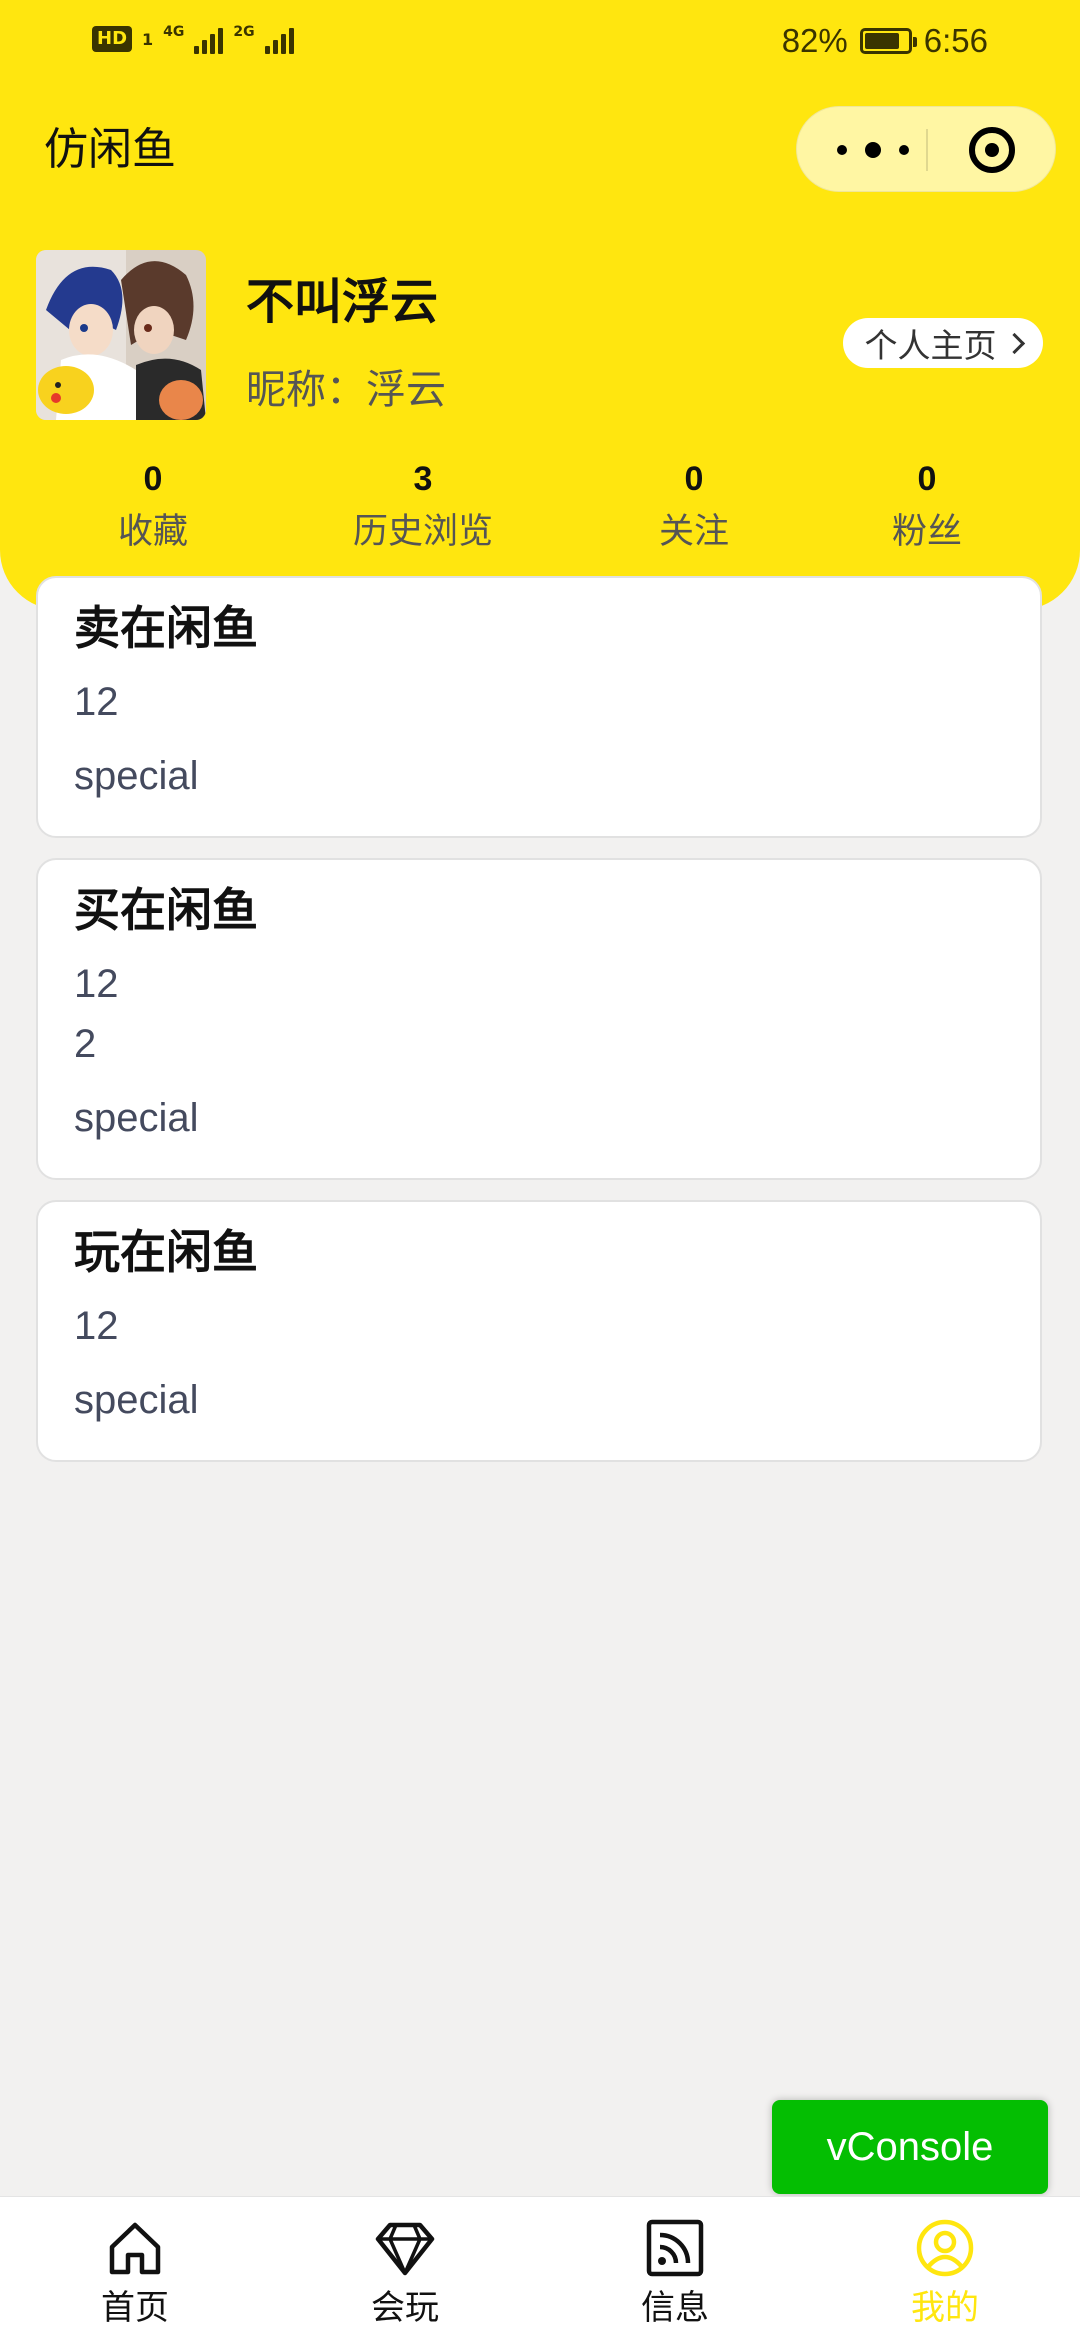 The width and height of the screenshot is (1080, 2340). Describe the element at coordinates (135, 2308) in the screenshot. I see `tab-label: 首页` at that location.